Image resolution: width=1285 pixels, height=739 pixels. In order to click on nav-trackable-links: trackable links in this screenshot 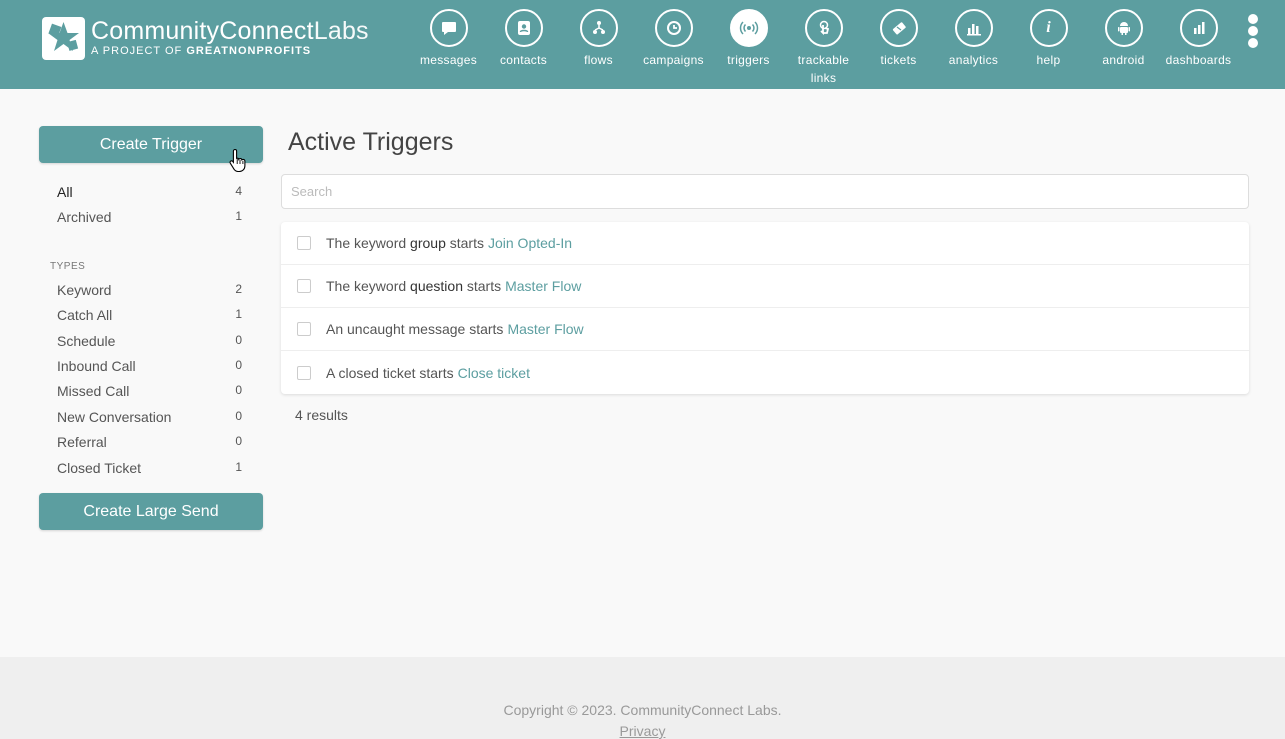, I will do `click(823, 48)`.